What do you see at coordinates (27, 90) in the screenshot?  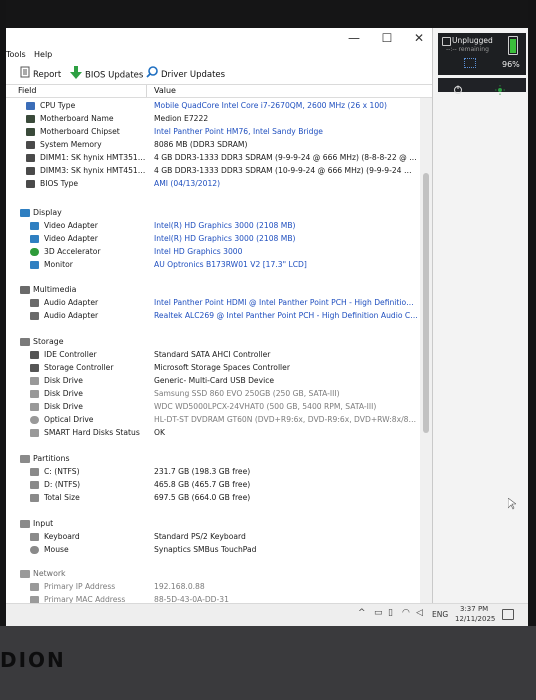 I see `field-column-header: Field` at bounding box center [27, 90].